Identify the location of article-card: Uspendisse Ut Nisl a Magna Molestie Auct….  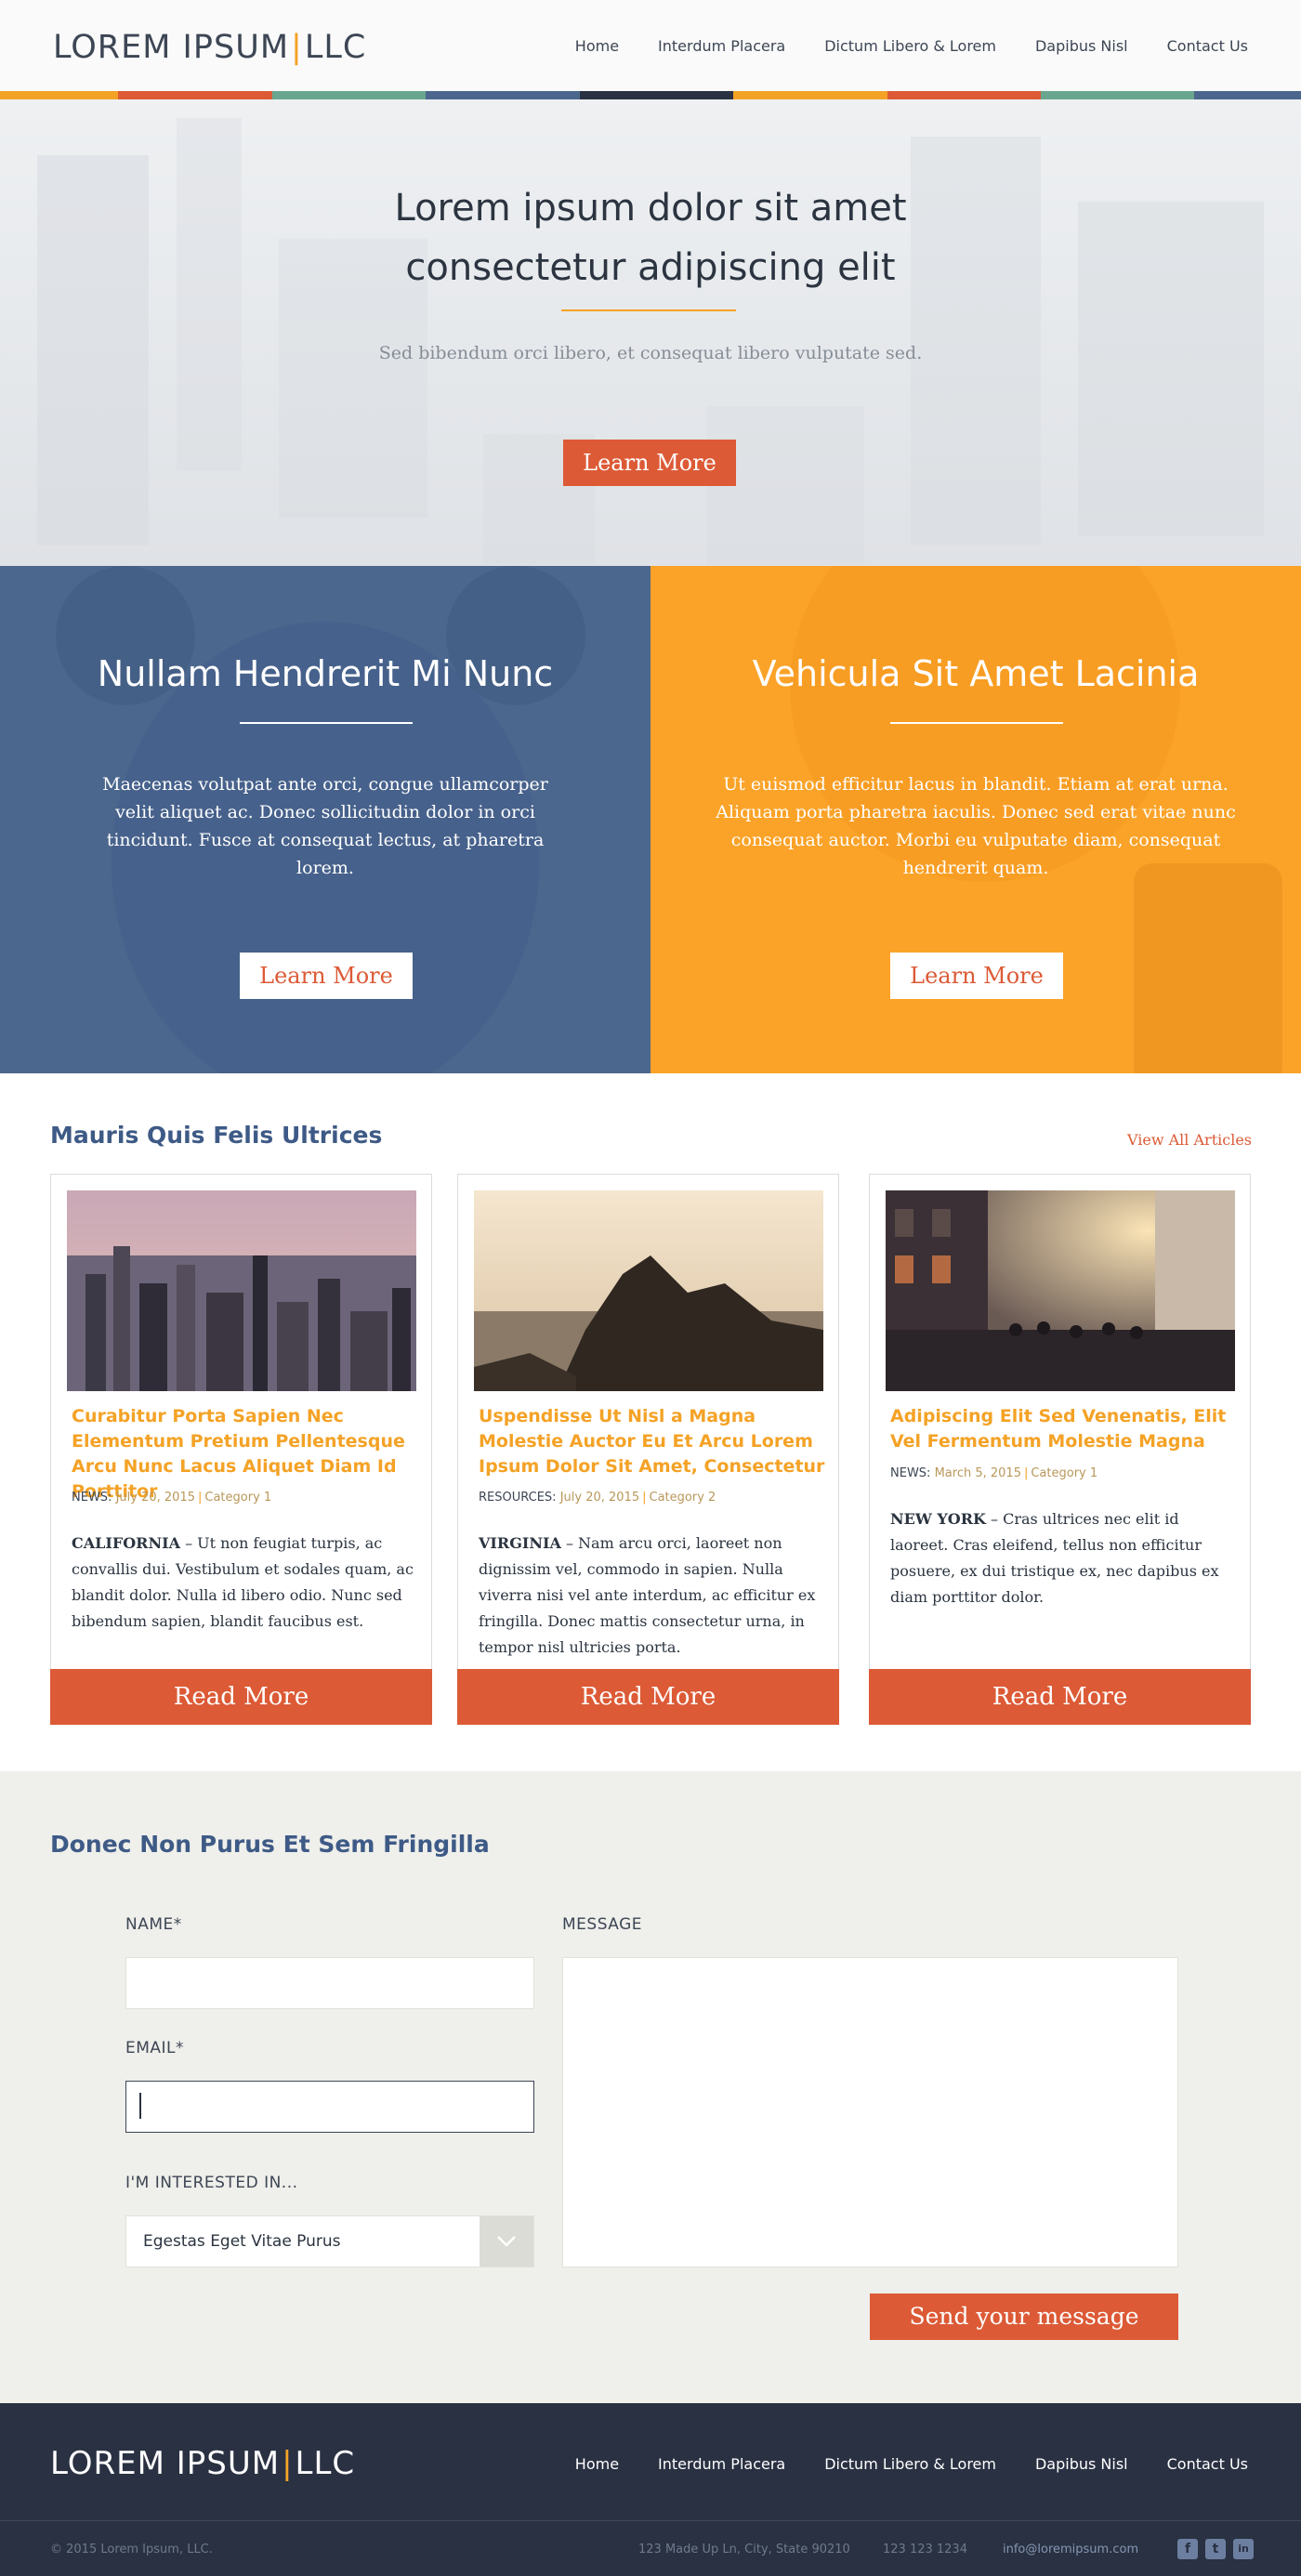
(648, 1449).